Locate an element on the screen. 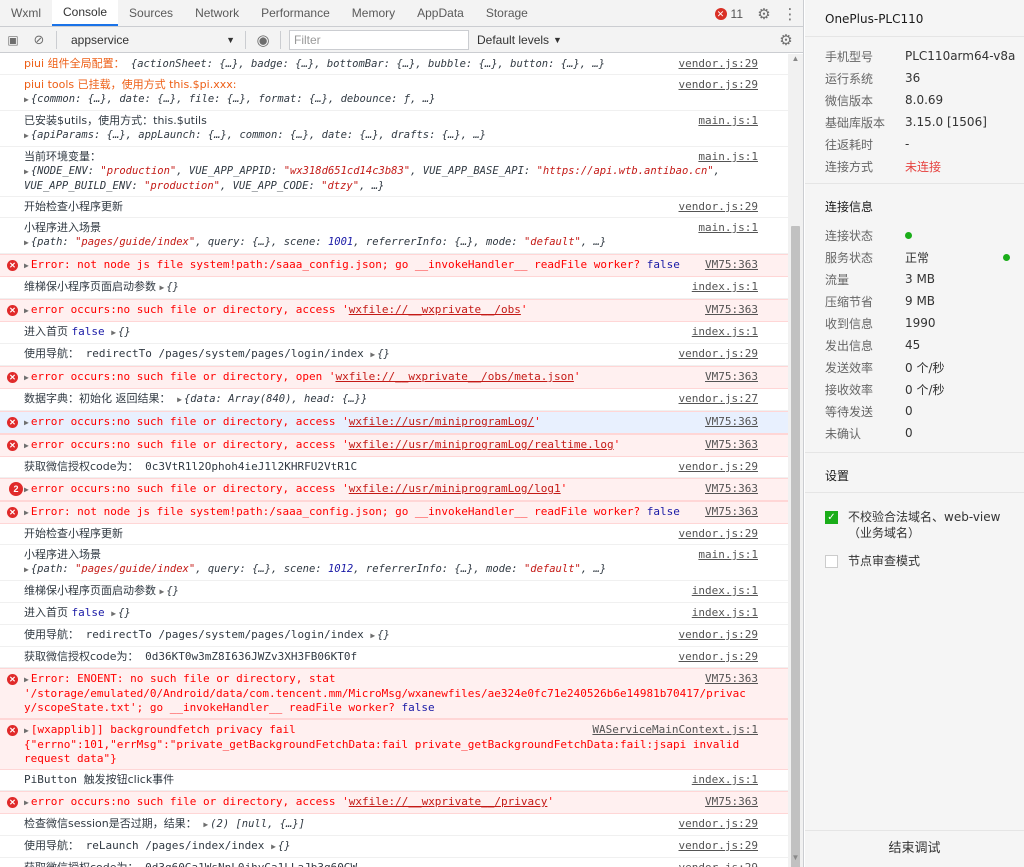 The height and width of the screenshot is (867, 1024). setting-checkbox: ✓ is located at coordinates (831, 517).